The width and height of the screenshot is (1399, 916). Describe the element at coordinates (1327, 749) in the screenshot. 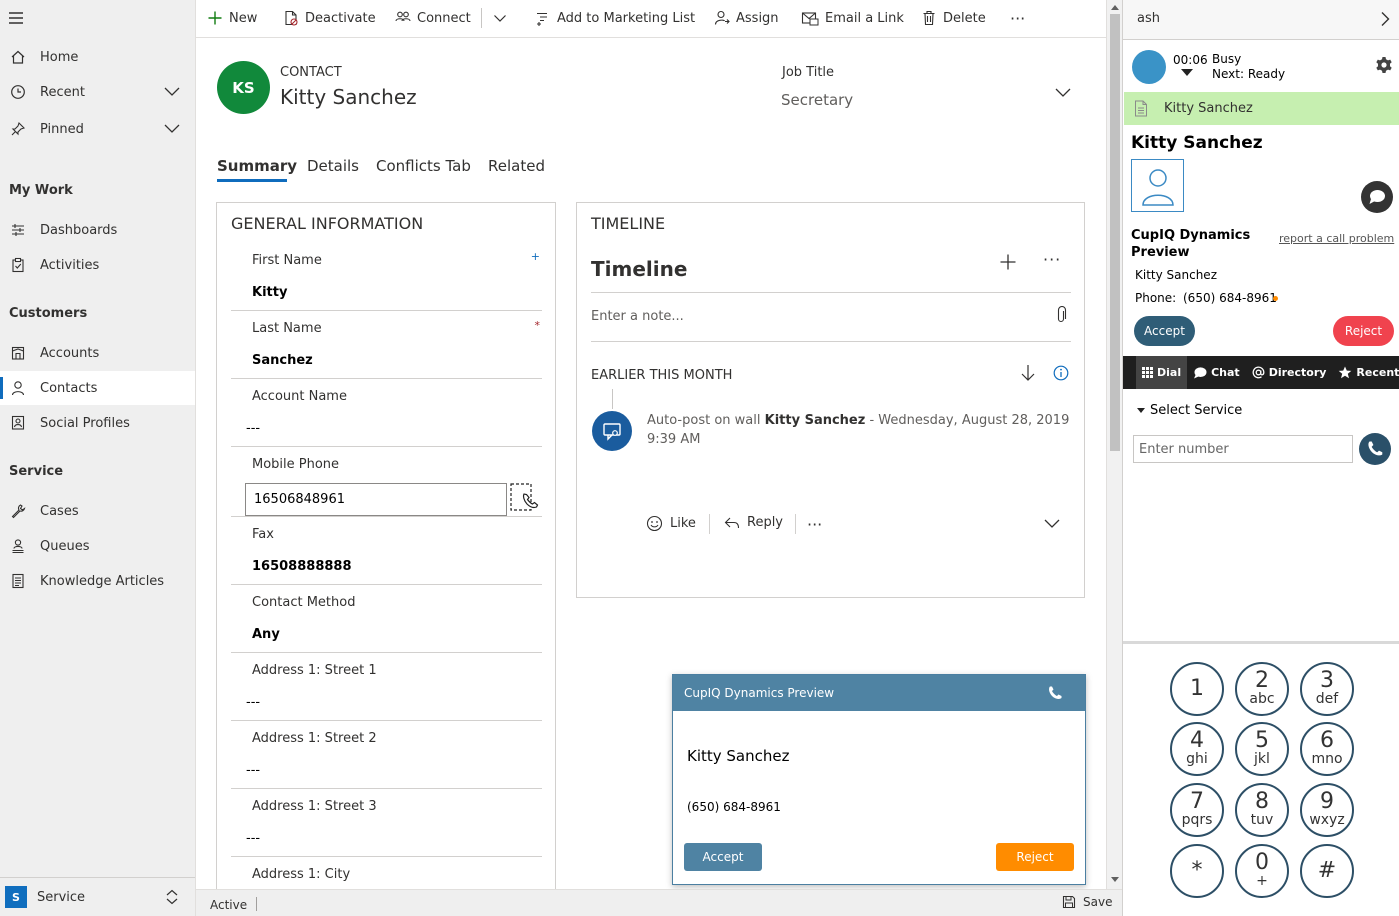

I see `keypad-key-6: 6 mno` at that location.